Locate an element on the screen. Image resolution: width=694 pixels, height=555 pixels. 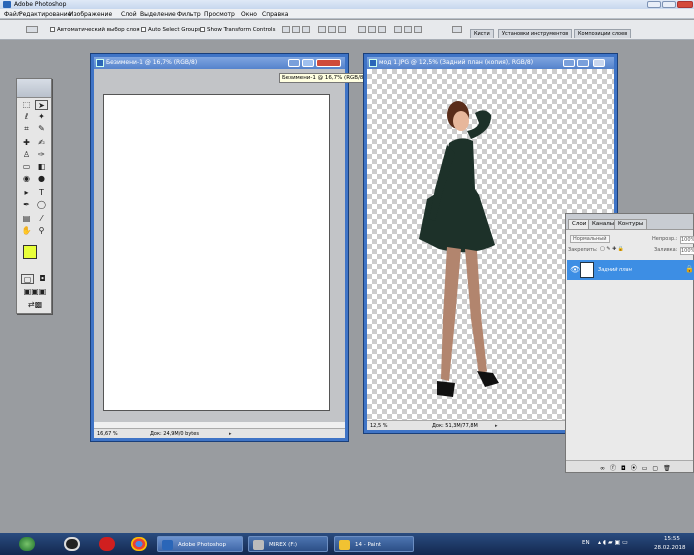
chrome-icon is located at coordinates (139, 544).